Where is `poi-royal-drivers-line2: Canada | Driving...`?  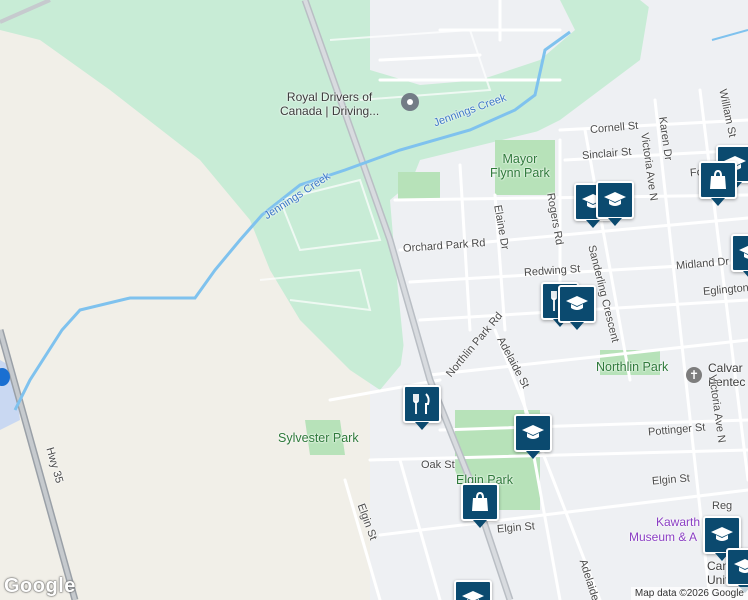 poi-royal-drivers-line2: Canada | Driving... is located at coordinates (330, 110).